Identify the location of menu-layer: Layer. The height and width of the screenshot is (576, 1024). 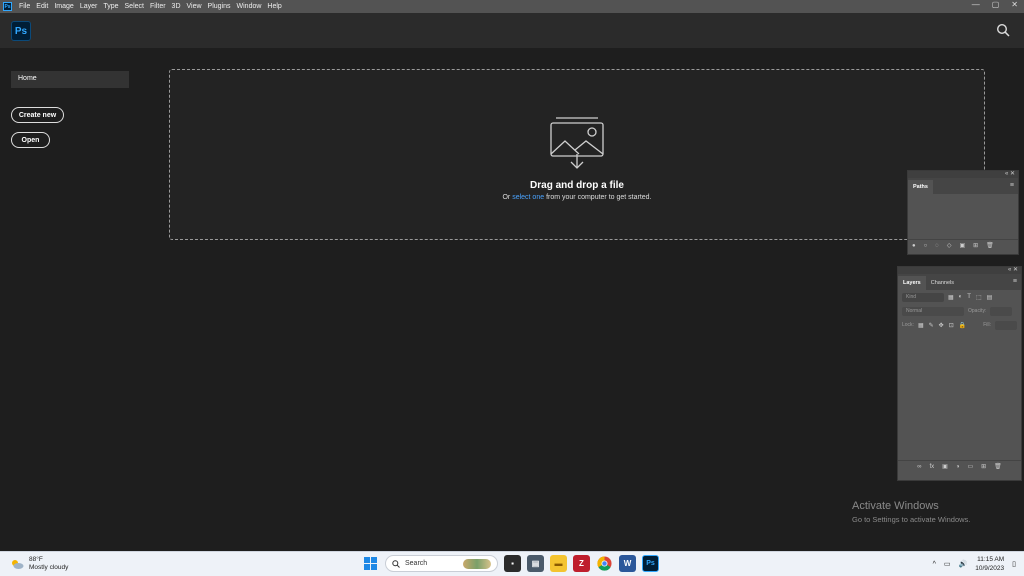
(89, 6).